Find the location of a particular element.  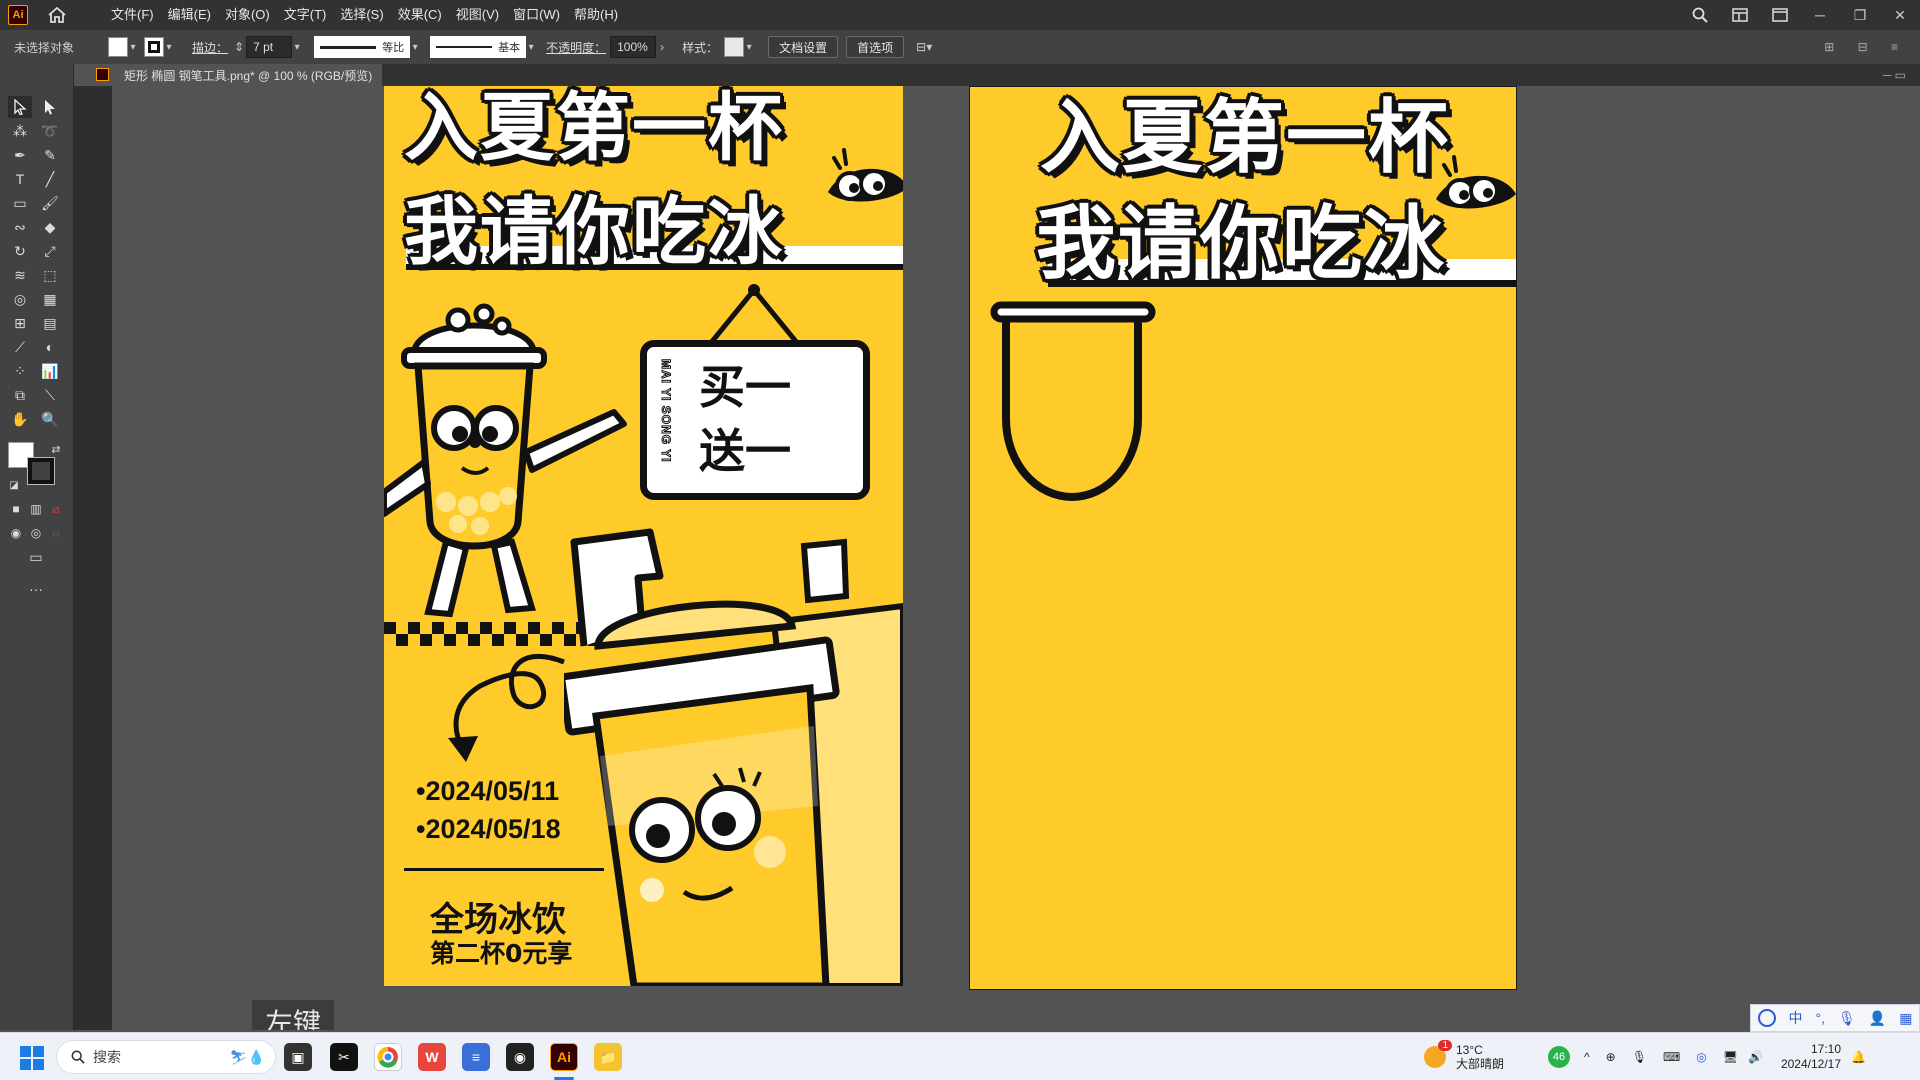

magic-wand-tool-icon: ⁂ is located at coordinates (20, 131).